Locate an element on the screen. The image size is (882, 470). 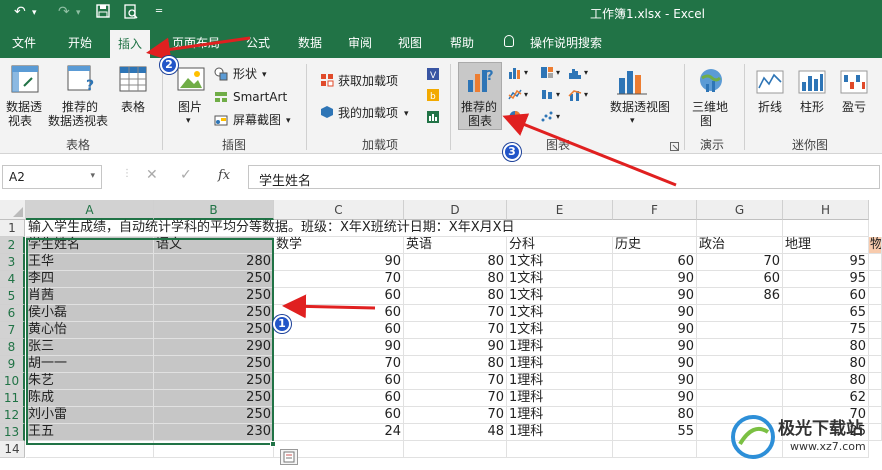
data-cell: 1文科 is located at coordinates (560, 262).